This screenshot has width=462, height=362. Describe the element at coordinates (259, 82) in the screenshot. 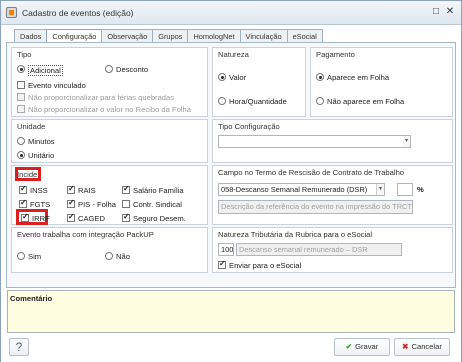

I see `natureza-group: Natureza Valor Hora/Quantidade` at that location.